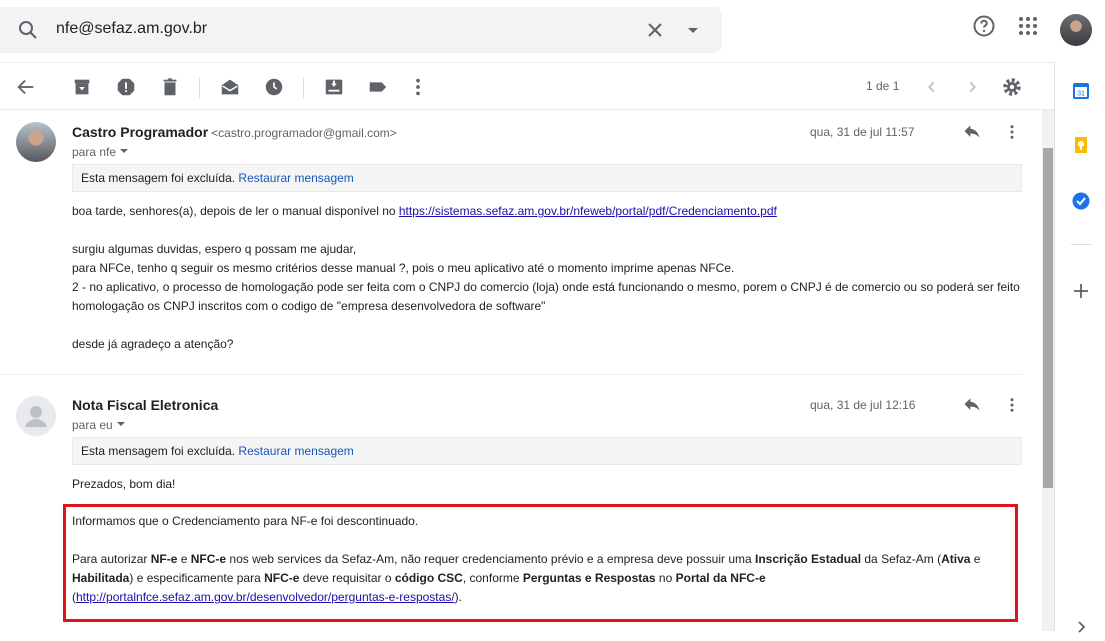 This screenshot has width=1105, height=641. I want to click on message-date: qua, 31 de jul 12:16, so click(863, 405).